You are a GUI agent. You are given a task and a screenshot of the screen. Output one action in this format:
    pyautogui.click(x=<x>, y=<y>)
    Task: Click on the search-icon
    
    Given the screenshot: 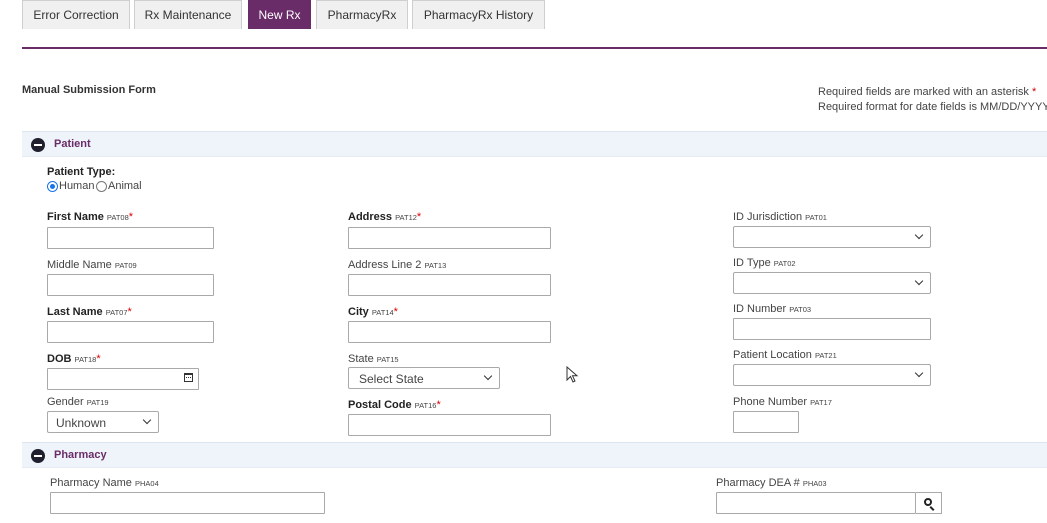 What is the action you would take?
    pyautogui.click(x=928, y=502)
    